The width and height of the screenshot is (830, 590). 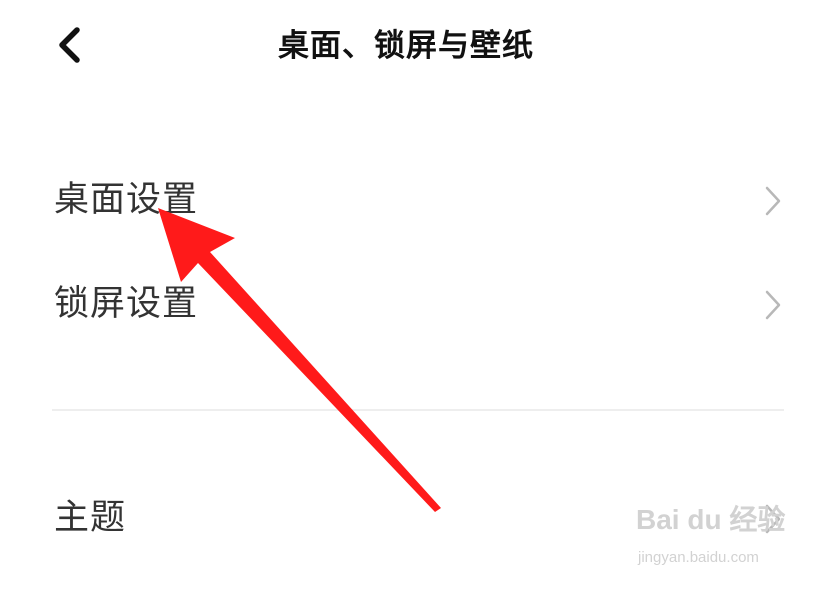 What do you see at coordinates (90, 518) in the screenshot?
I see `menu-item-label: 主题` at bounding box center [90, 518].